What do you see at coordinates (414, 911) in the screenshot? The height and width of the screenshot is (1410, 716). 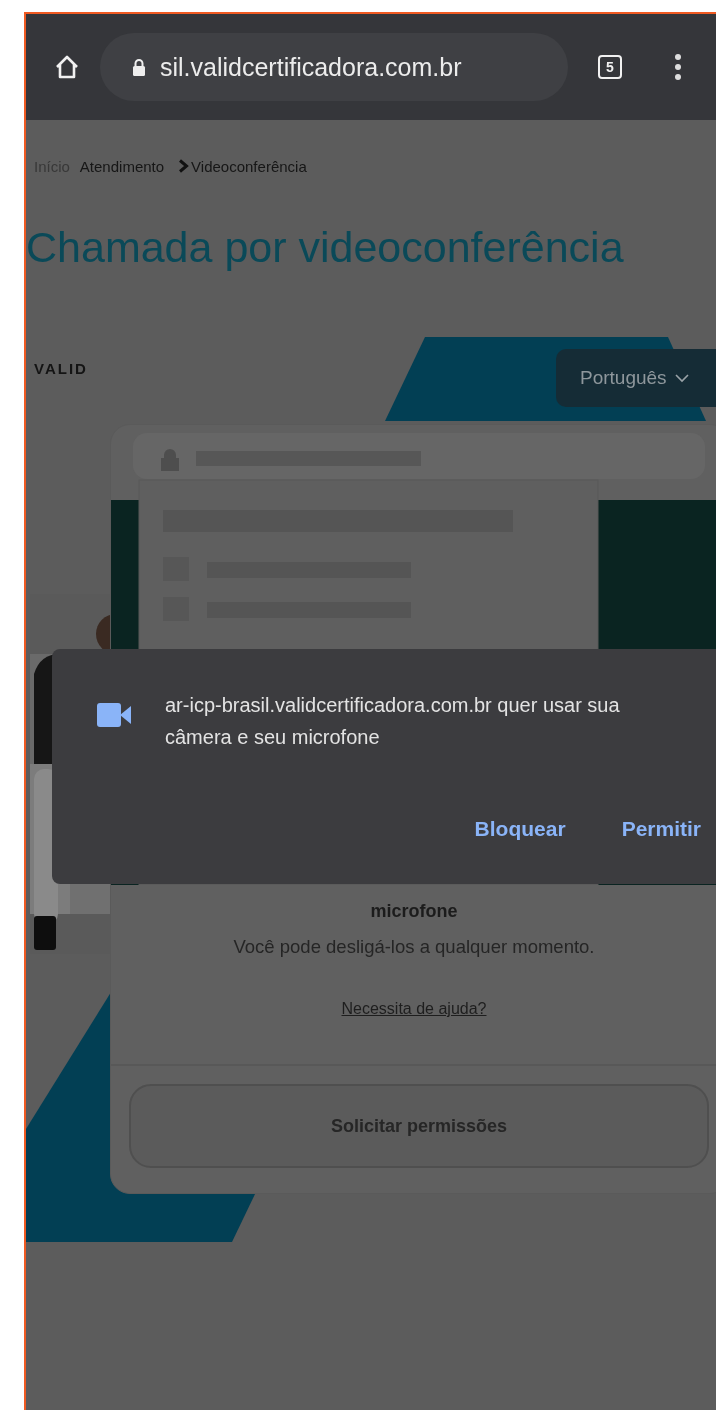 I see `emphasis-text: microfone` at bounding box center [414, 911].